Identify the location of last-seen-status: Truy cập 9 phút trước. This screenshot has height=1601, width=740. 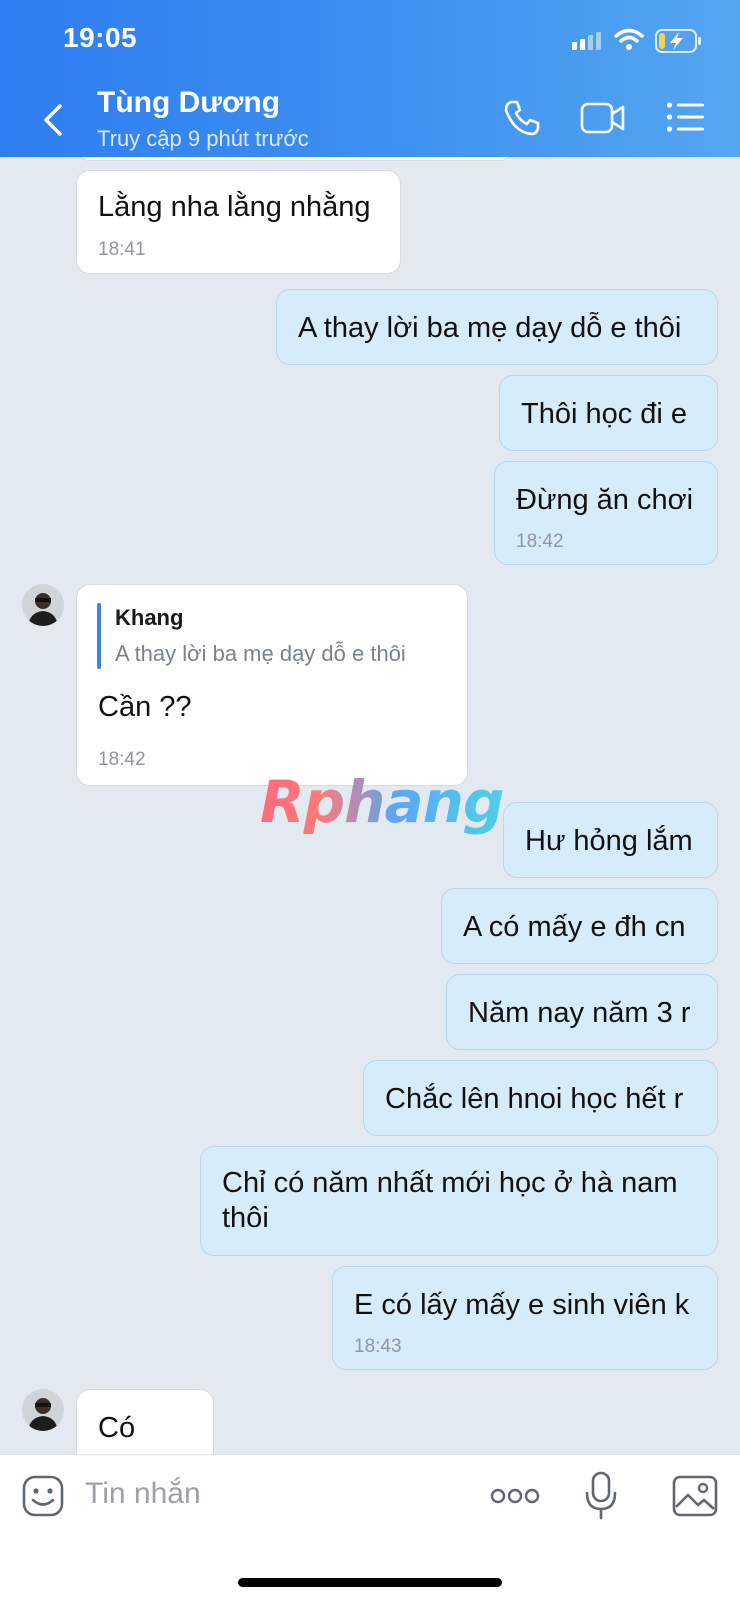
(203, 138).